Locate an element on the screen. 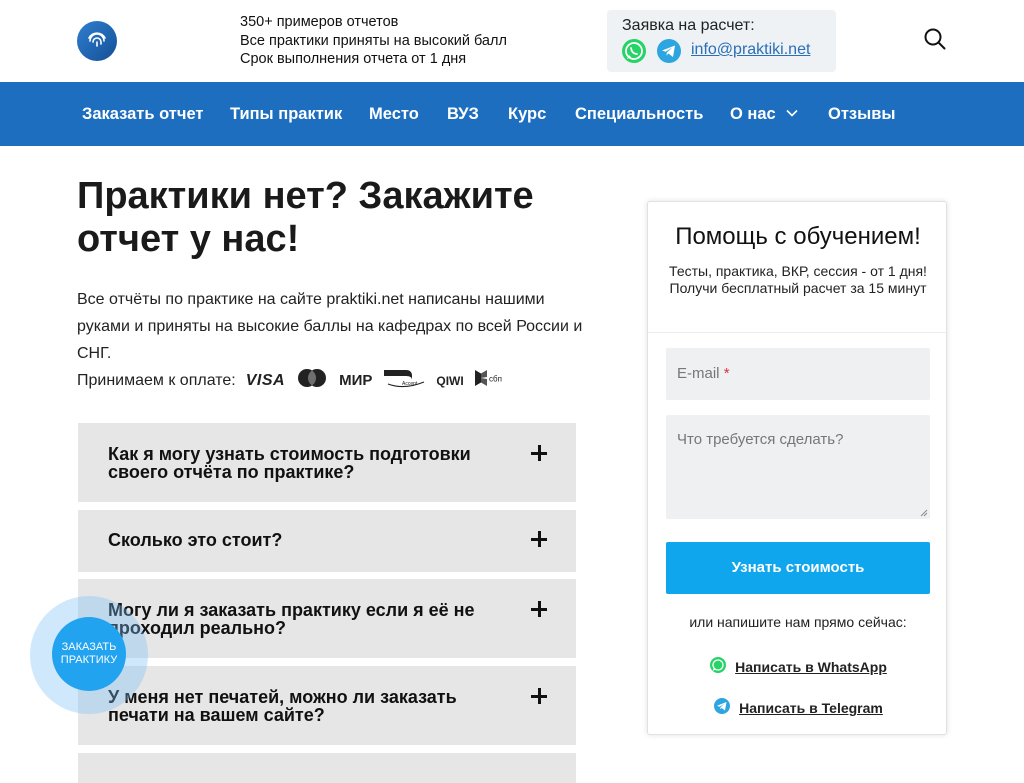 The height and width of the screenshot is (783, 1024). fingerprint-icon is located at coordinates (97, 39).